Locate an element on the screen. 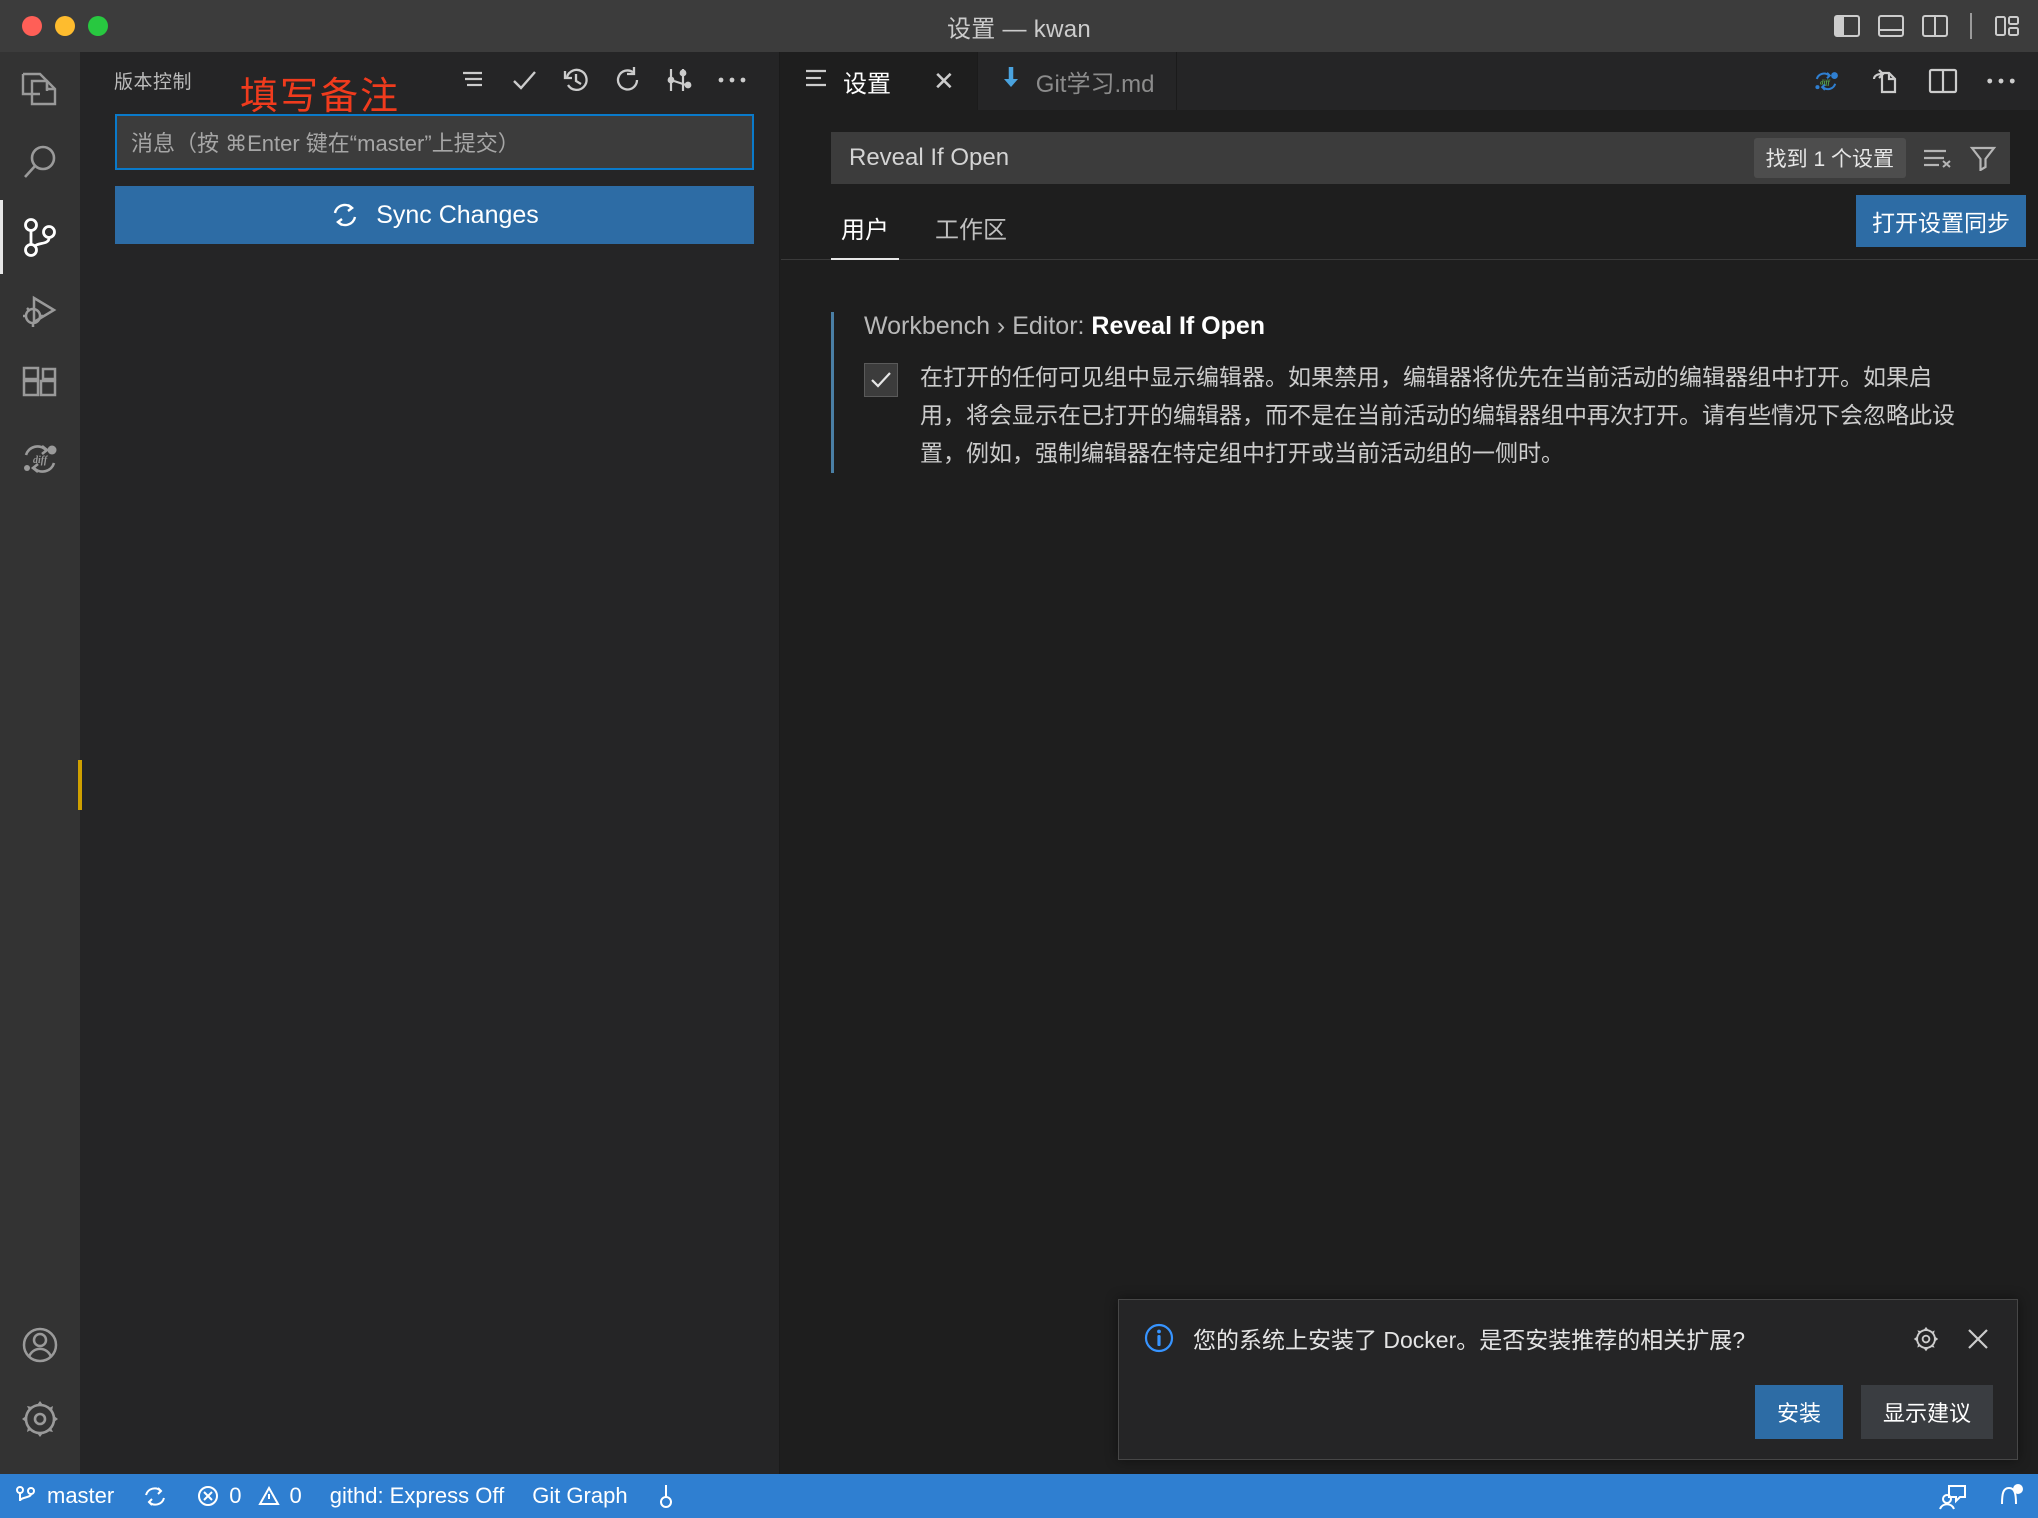 The height and width of the screenshot is (1518, 2038). tab-git-learning-md: Git学习.md is located at coordinates (1078, 81).